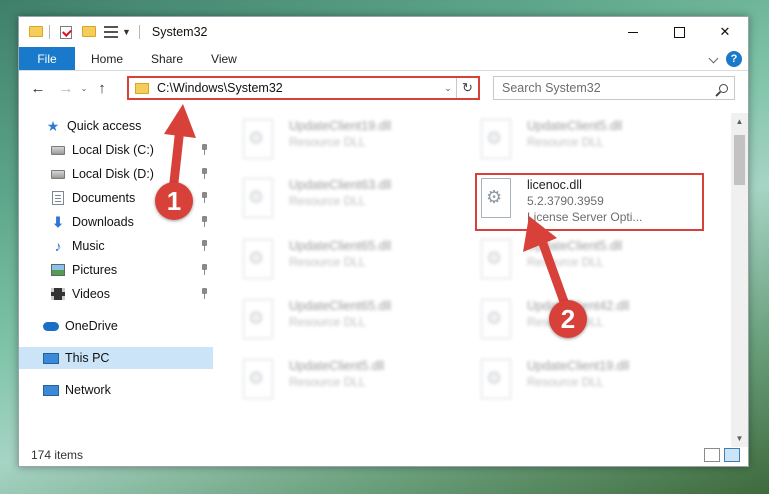 This screenshot has width=769, height=494. I want to click on quick-access-dropdown-icon: ▼, so click(126, 32).